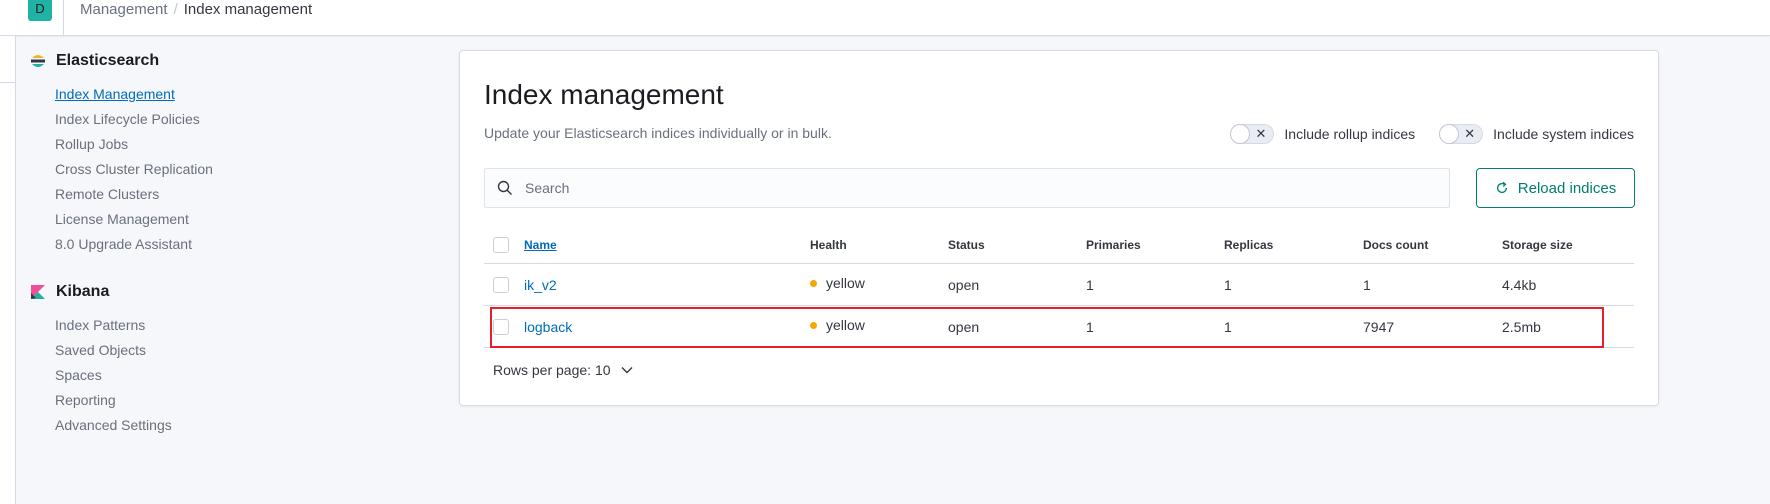  I want to click on highlight-box, so click(1047, 327).